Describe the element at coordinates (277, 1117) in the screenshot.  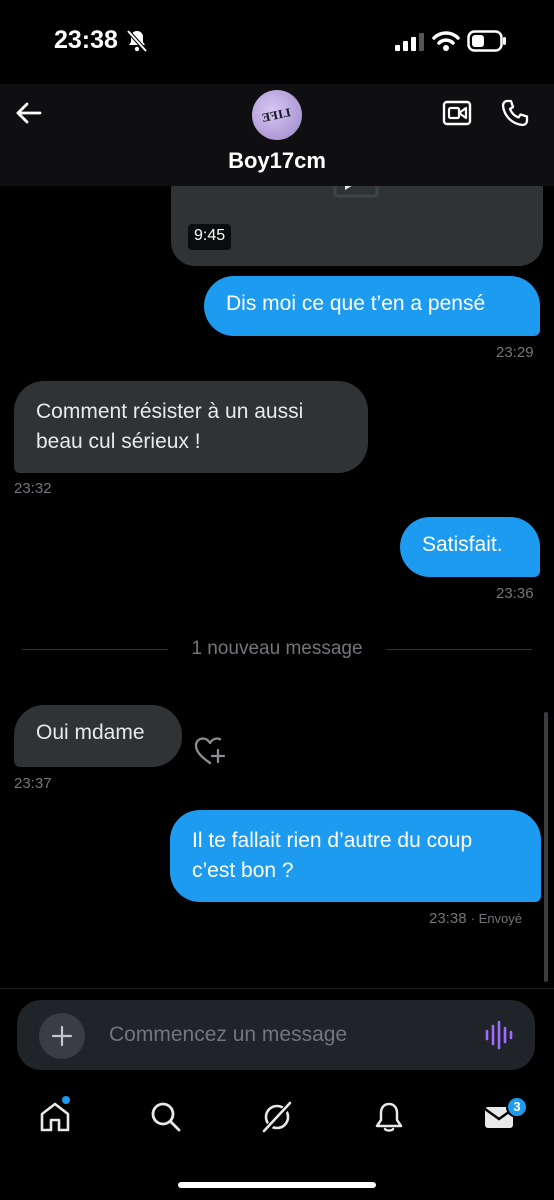
I see `grok-icon` at that location.